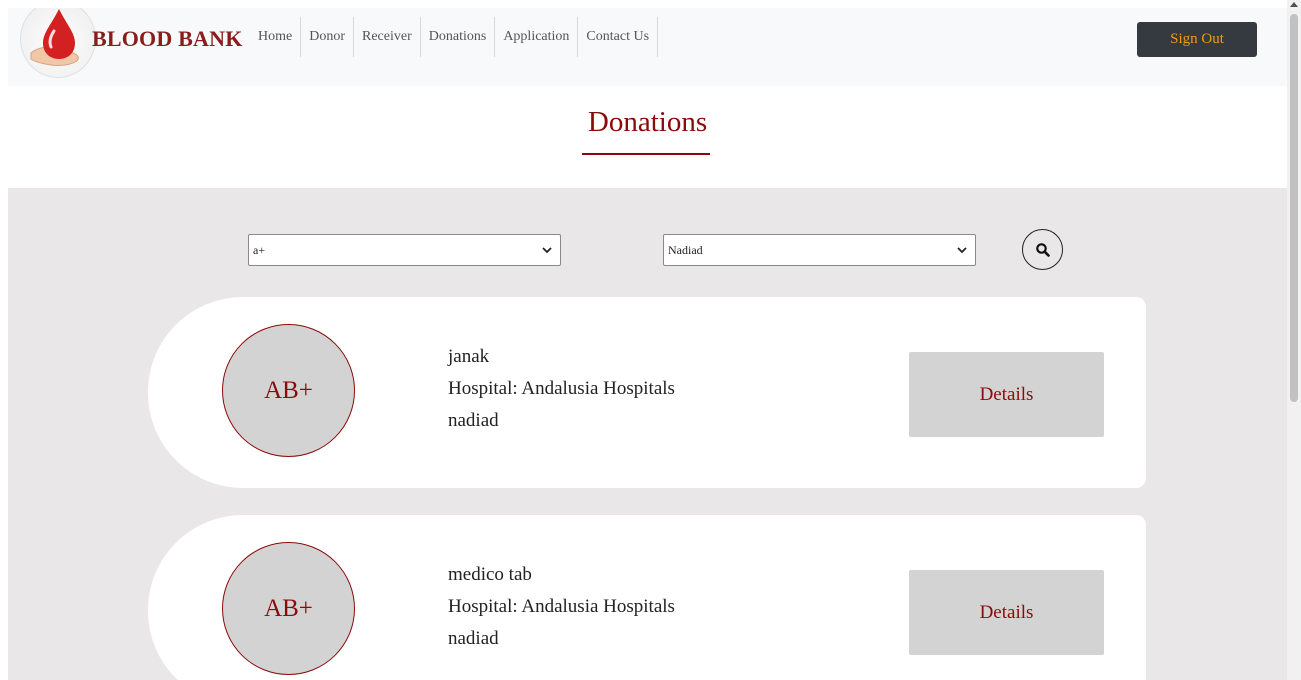  I want to click on nav-contact-us: Contact Us, so click(618, 37).